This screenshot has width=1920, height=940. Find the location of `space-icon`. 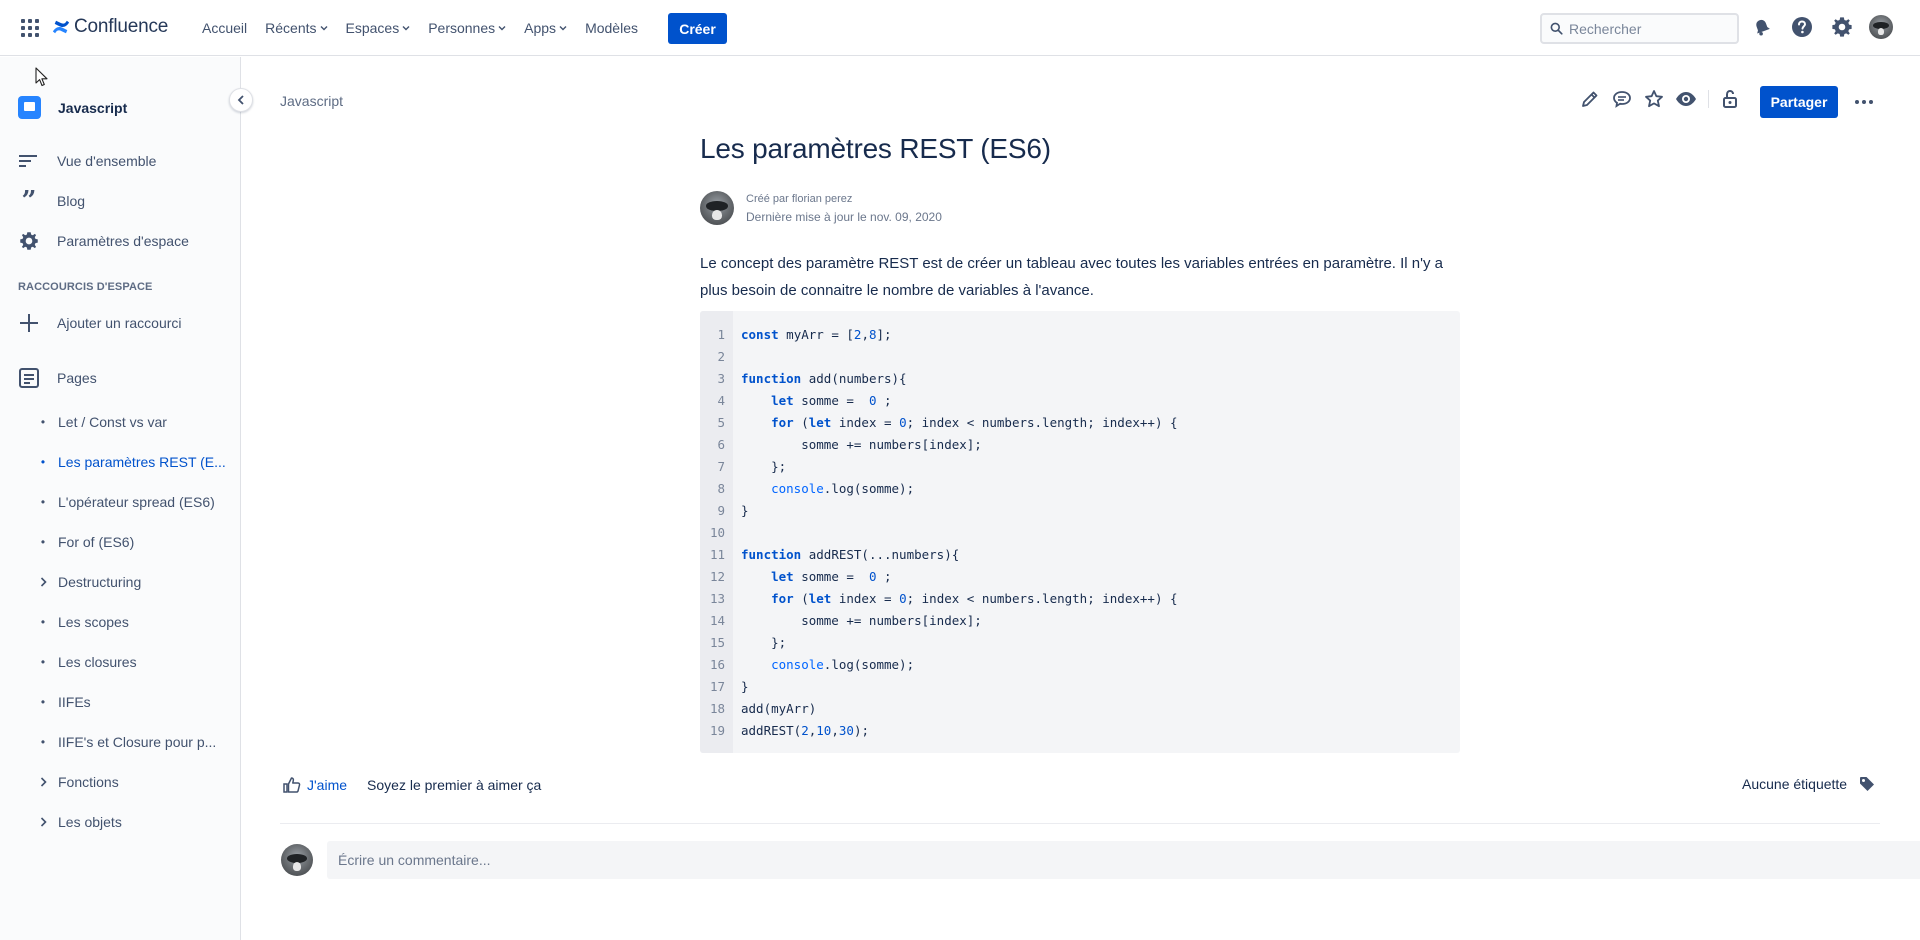

space-icon is located at coordinates (29, 107).